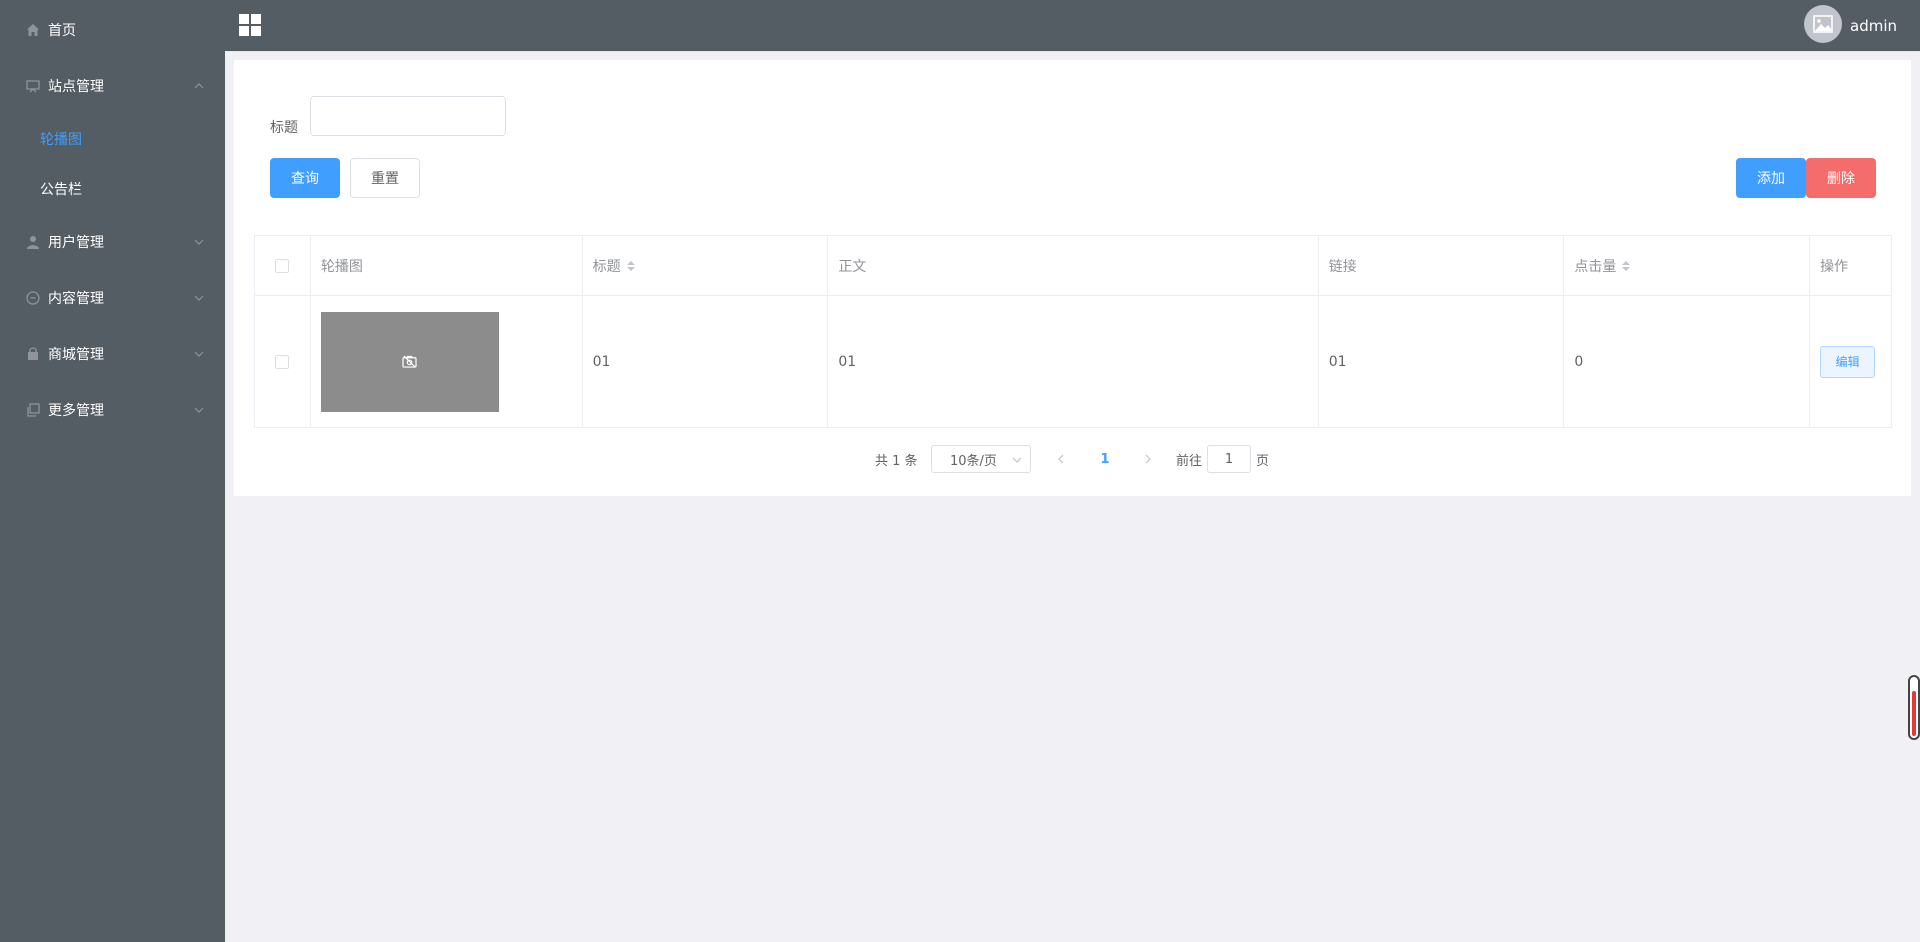  What do you see at coordinates (305, 178) in the screenshot?
I see `query-button: 查询` at bounding box center [305, 178].